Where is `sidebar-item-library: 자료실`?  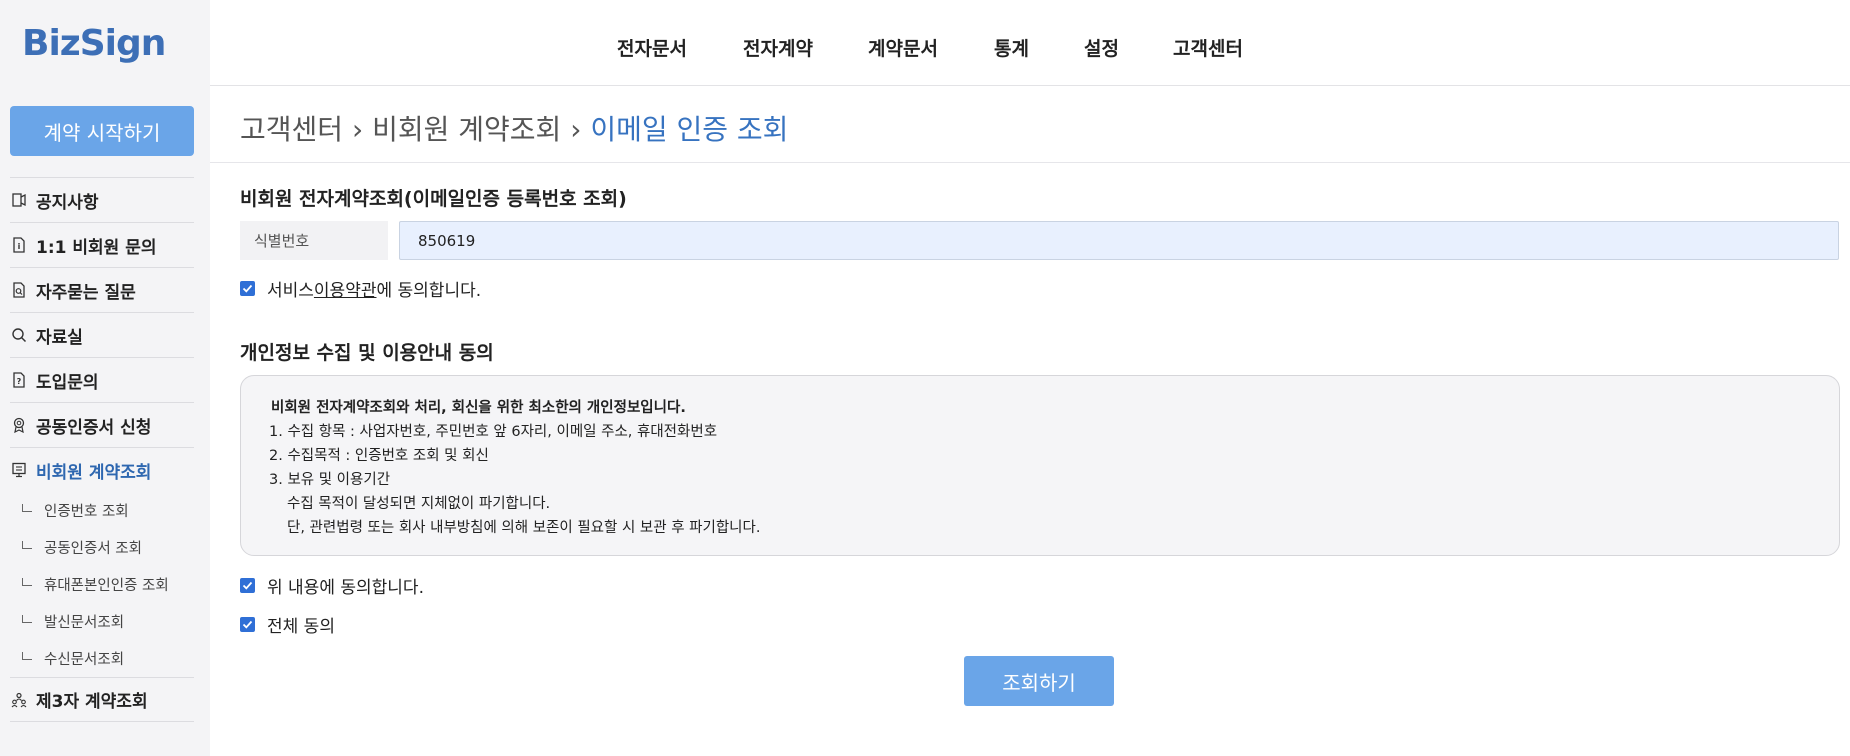
sidebar-item-library: 자료실 is located at coordinates (102, 334).